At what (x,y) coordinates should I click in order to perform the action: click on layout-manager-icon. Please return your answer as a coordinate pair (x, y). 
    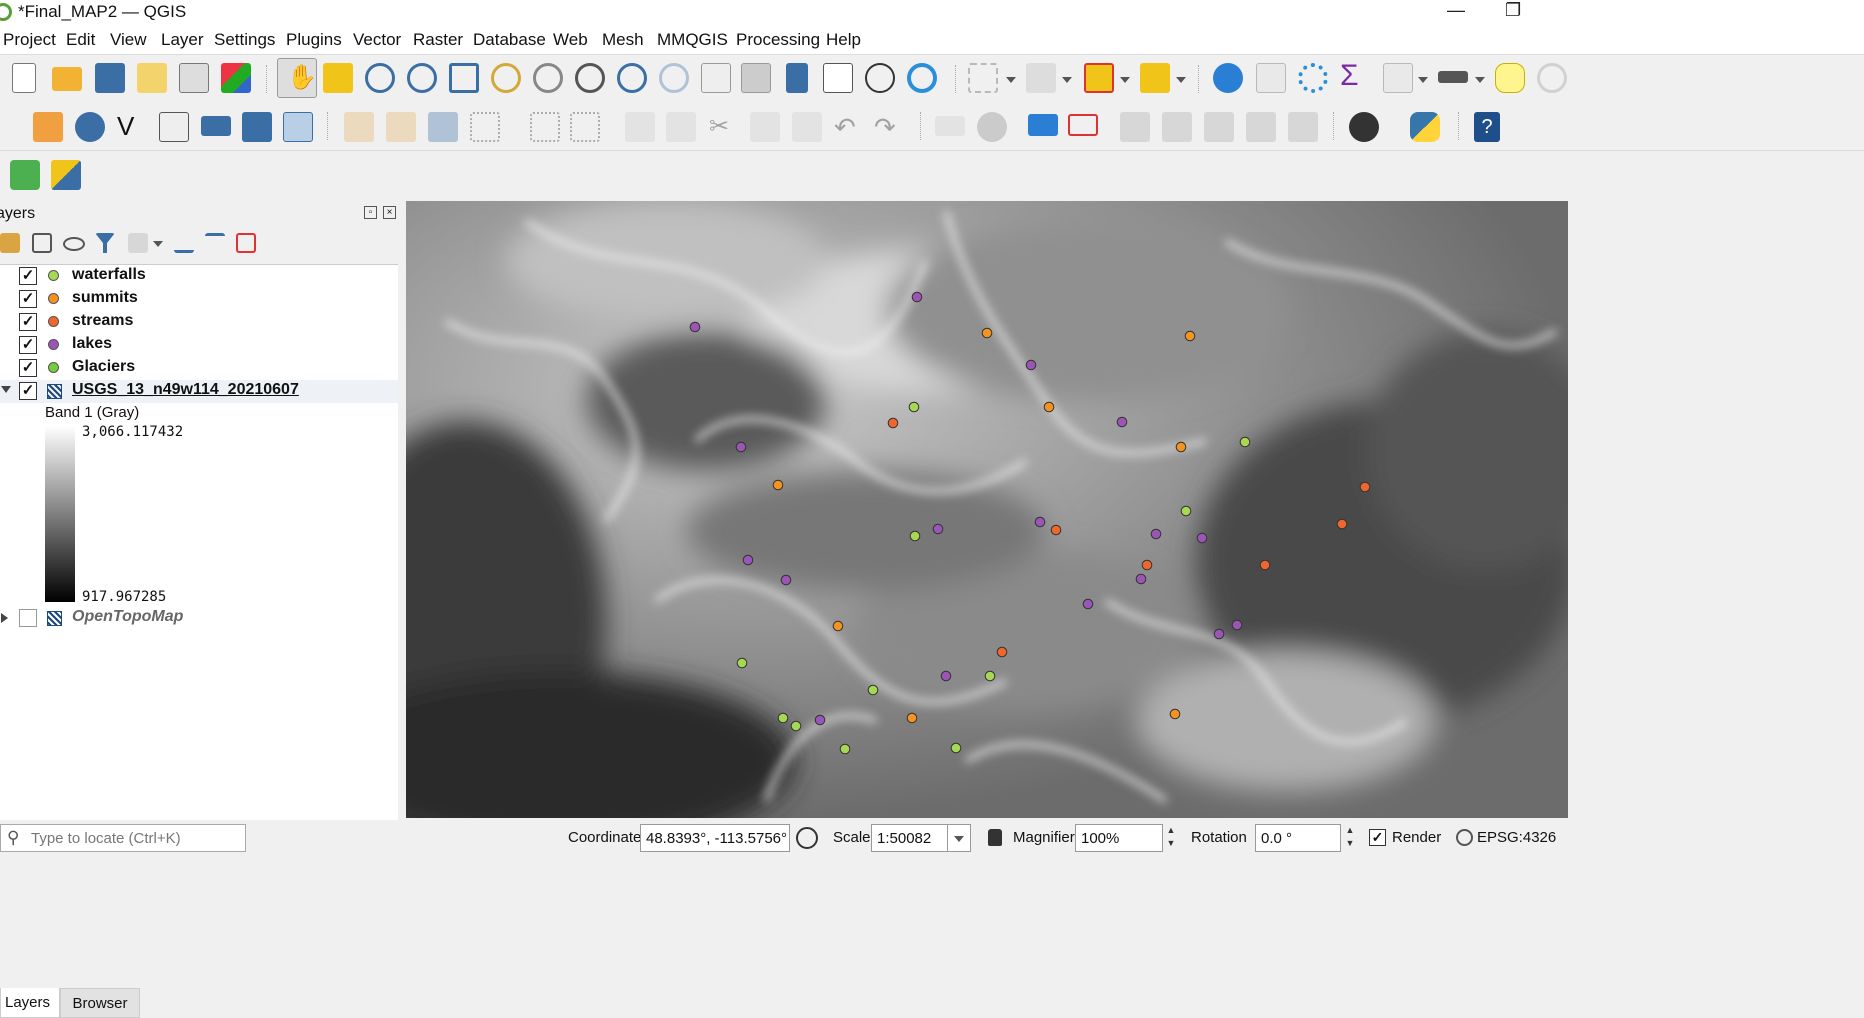
    Looking at the image, I should click on (194, 78).